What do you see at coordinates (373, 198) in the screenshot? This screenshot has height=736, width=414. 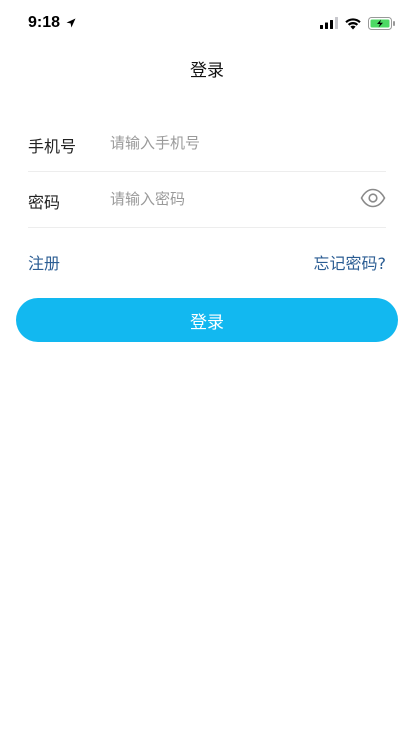 I see `eye-icon` at bounding box center [373, 198].